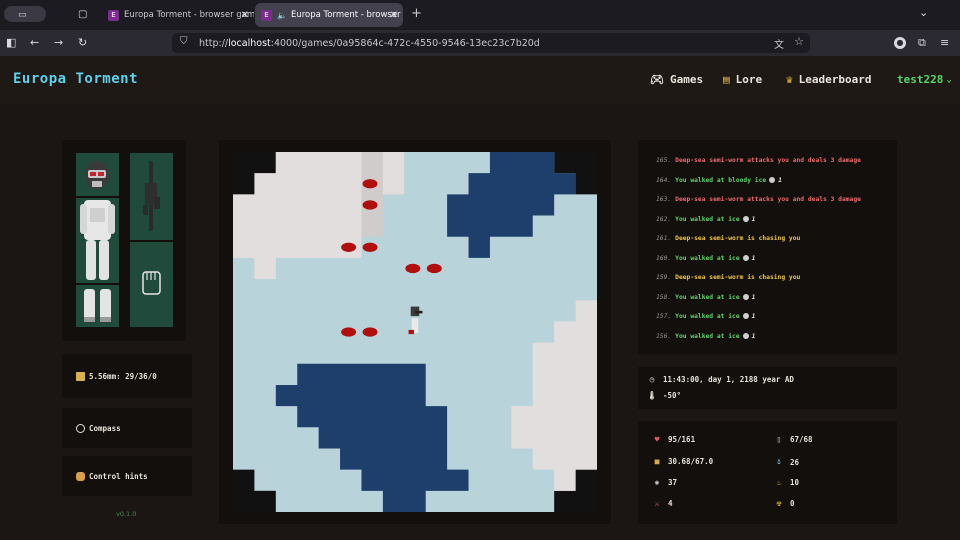 Image resolution: width=960 pixels, height=540 pixels. I want to click on tab-active: E 🔈 Europa Torment - browser g ✕, so click(329, 15).